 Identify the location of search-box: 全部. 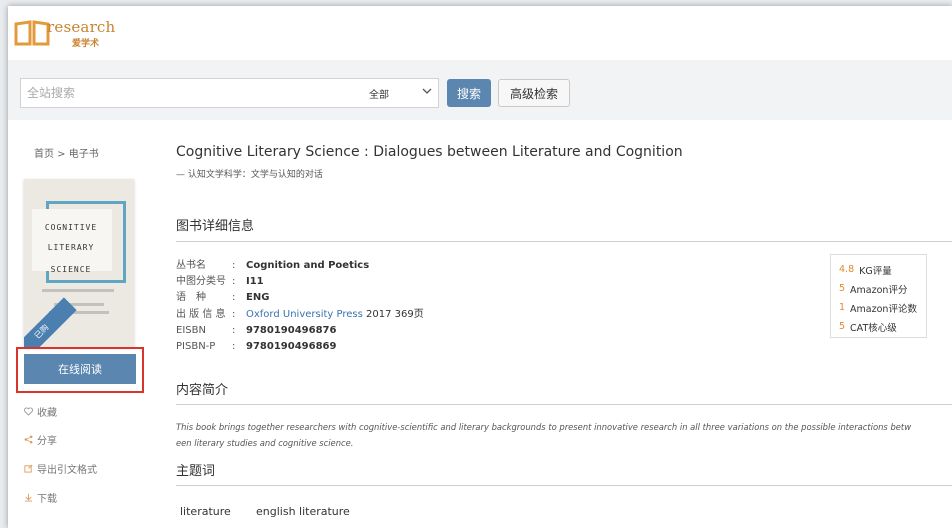
(229, 93).